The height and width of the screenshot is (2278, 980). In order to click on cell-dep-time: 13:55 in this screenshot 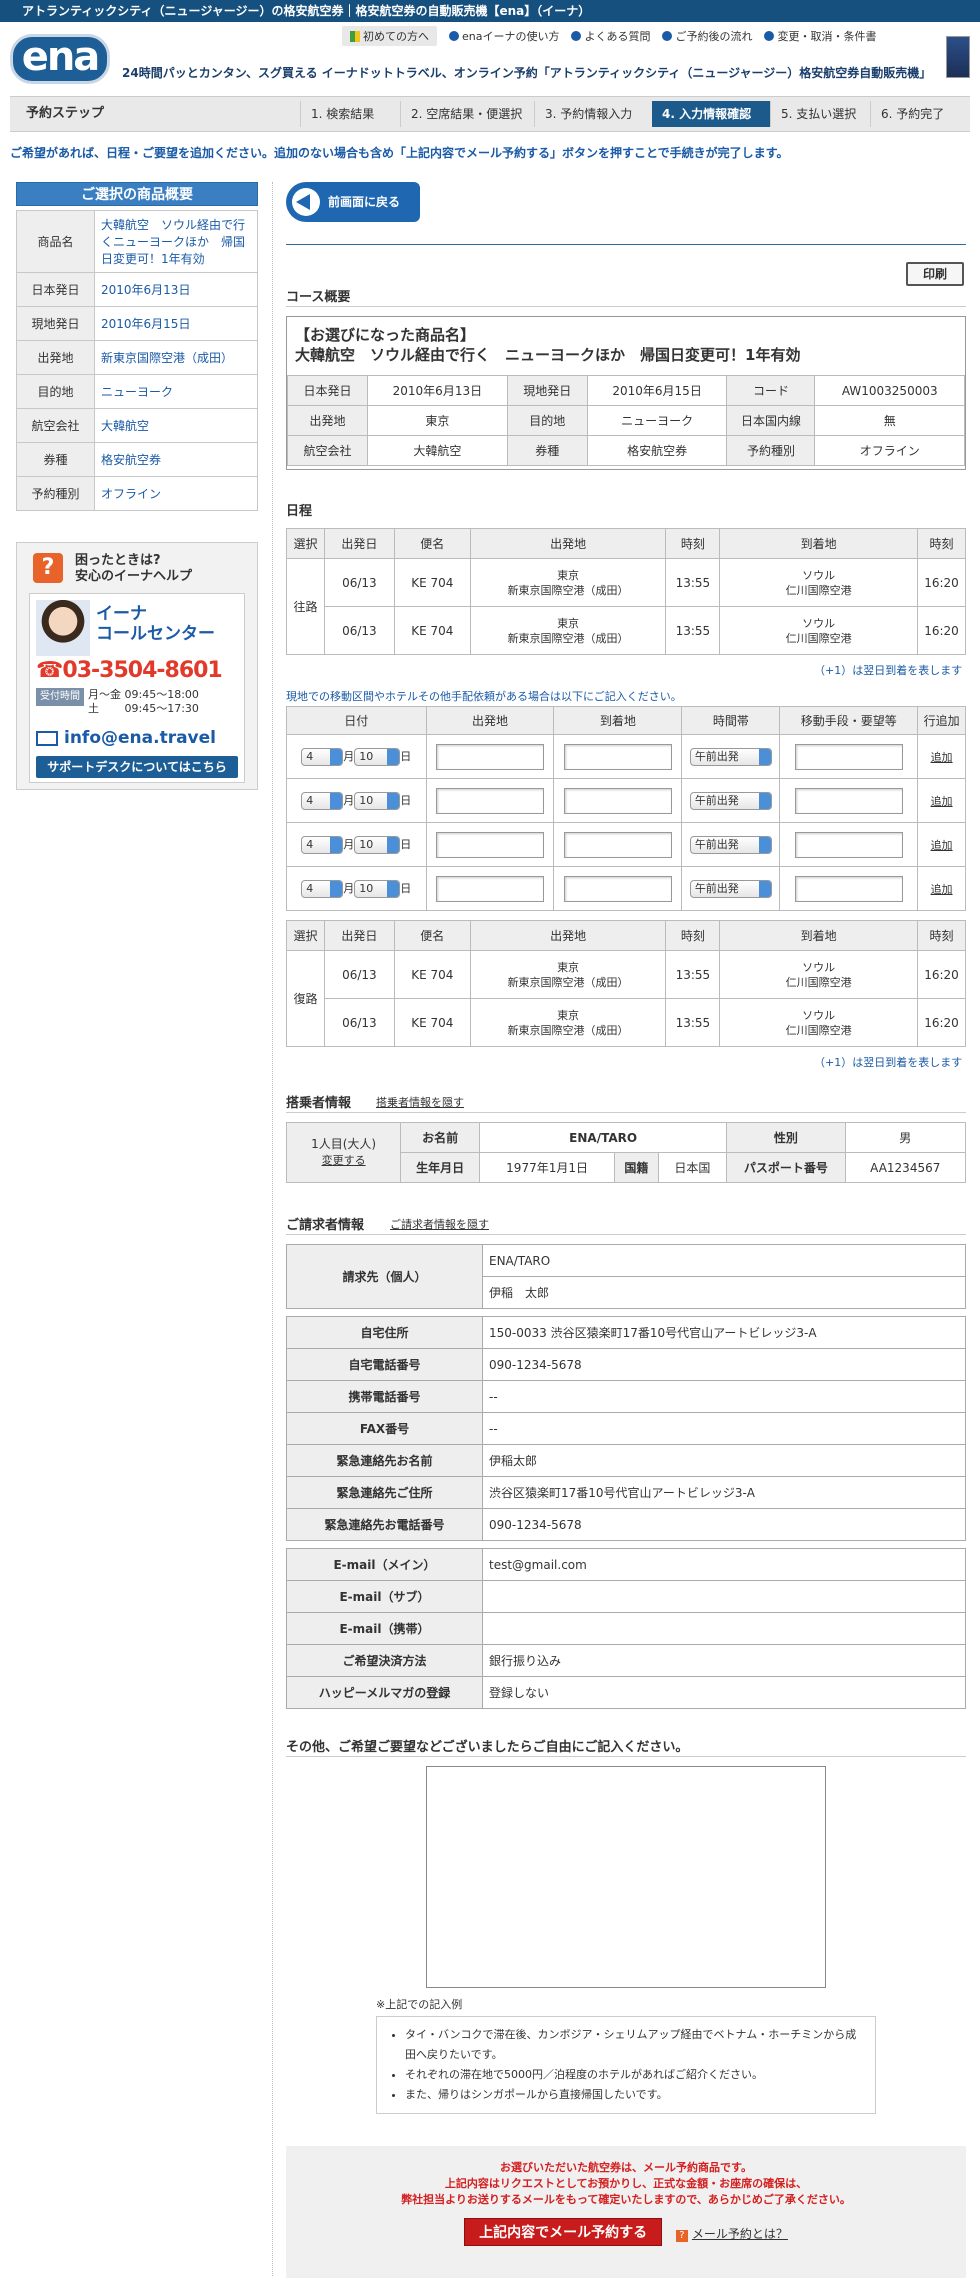, I will do `click(693, 630)`.